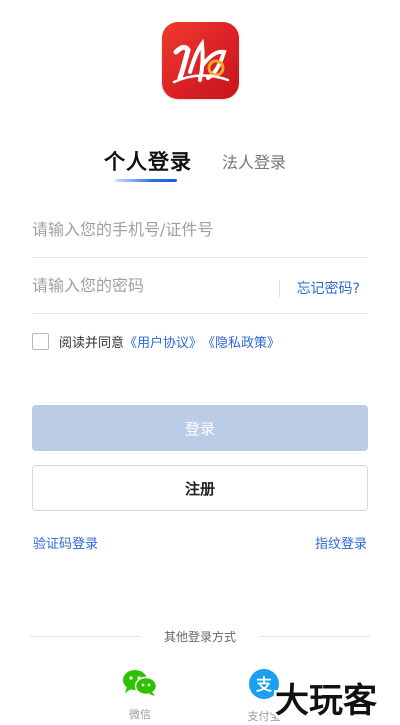 This screenshot has width=400, height=725. I want to click on phone-field-row, so click(200, 232).